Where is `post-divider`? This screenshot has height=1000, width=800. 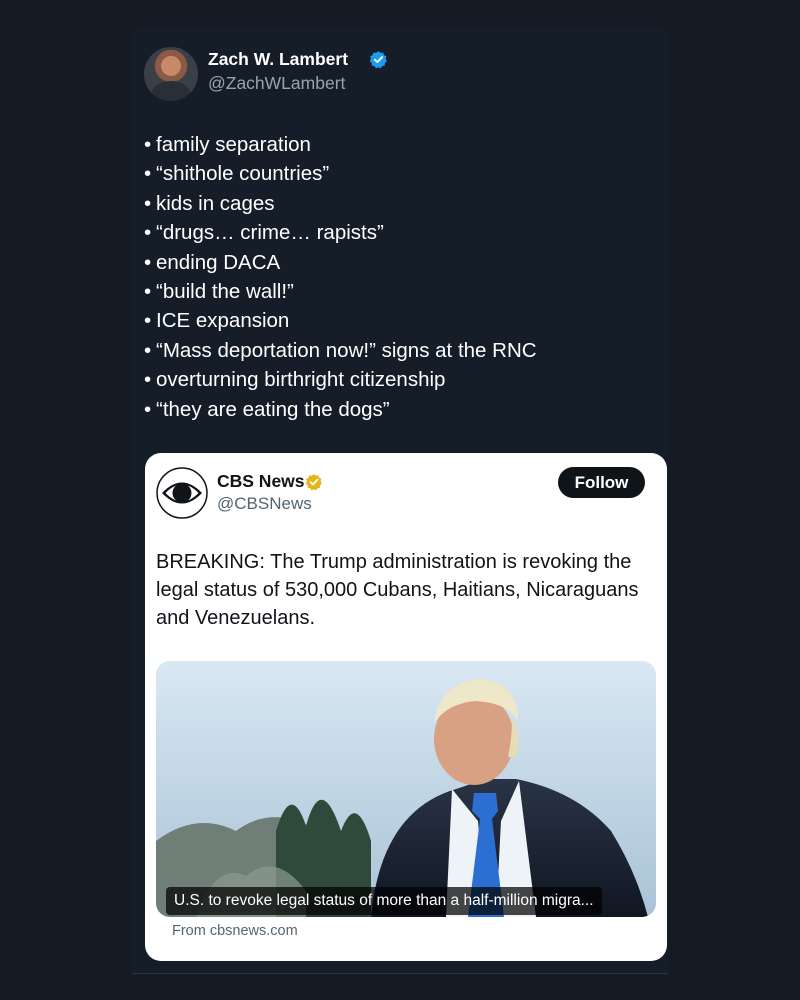 post-divider is located at coordinates (400, 973).